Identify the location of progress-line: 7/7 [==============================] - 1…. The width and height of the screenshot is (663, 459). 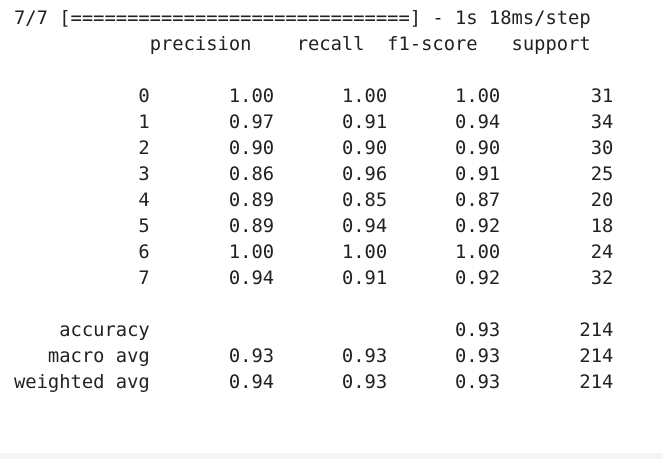
(302, 18).